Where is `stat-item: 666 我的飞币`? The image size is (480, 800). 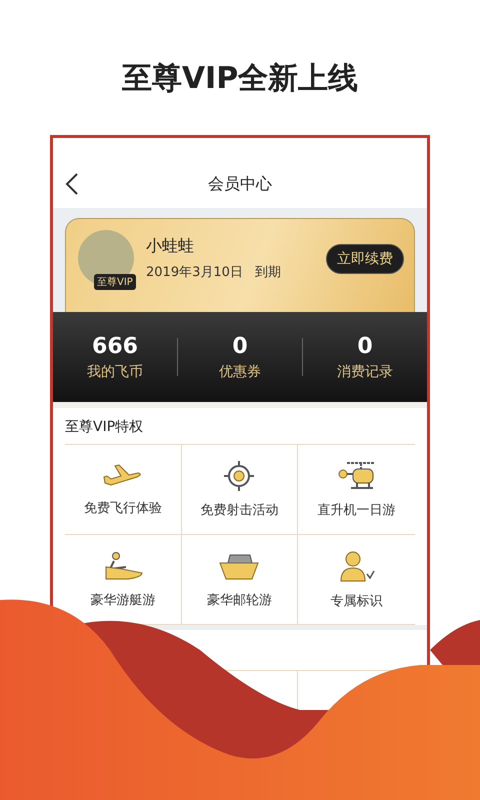 stat-item: 666 我的飞币 is located at coordinates (115, 357).